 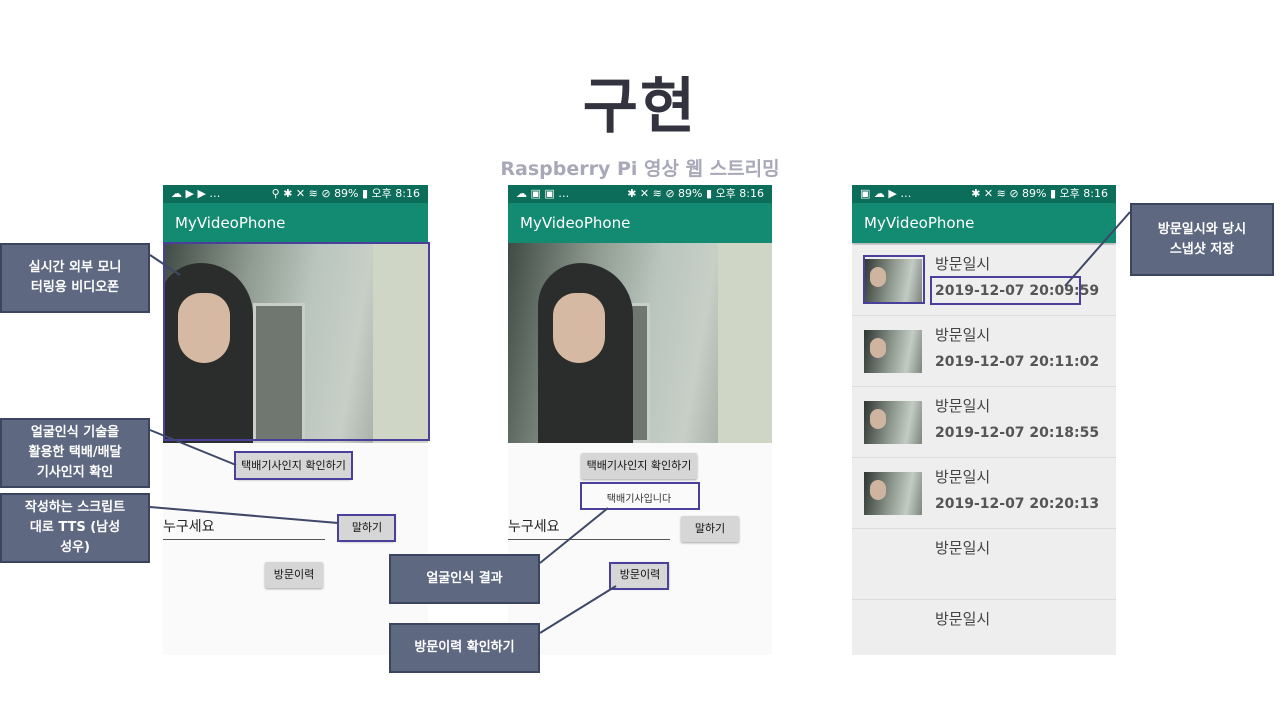 I want to click on callout-face-recognition: 얼굴인식 기술을 활용한 택배/배달 기사인지 확인, so click(x=75, y=453).